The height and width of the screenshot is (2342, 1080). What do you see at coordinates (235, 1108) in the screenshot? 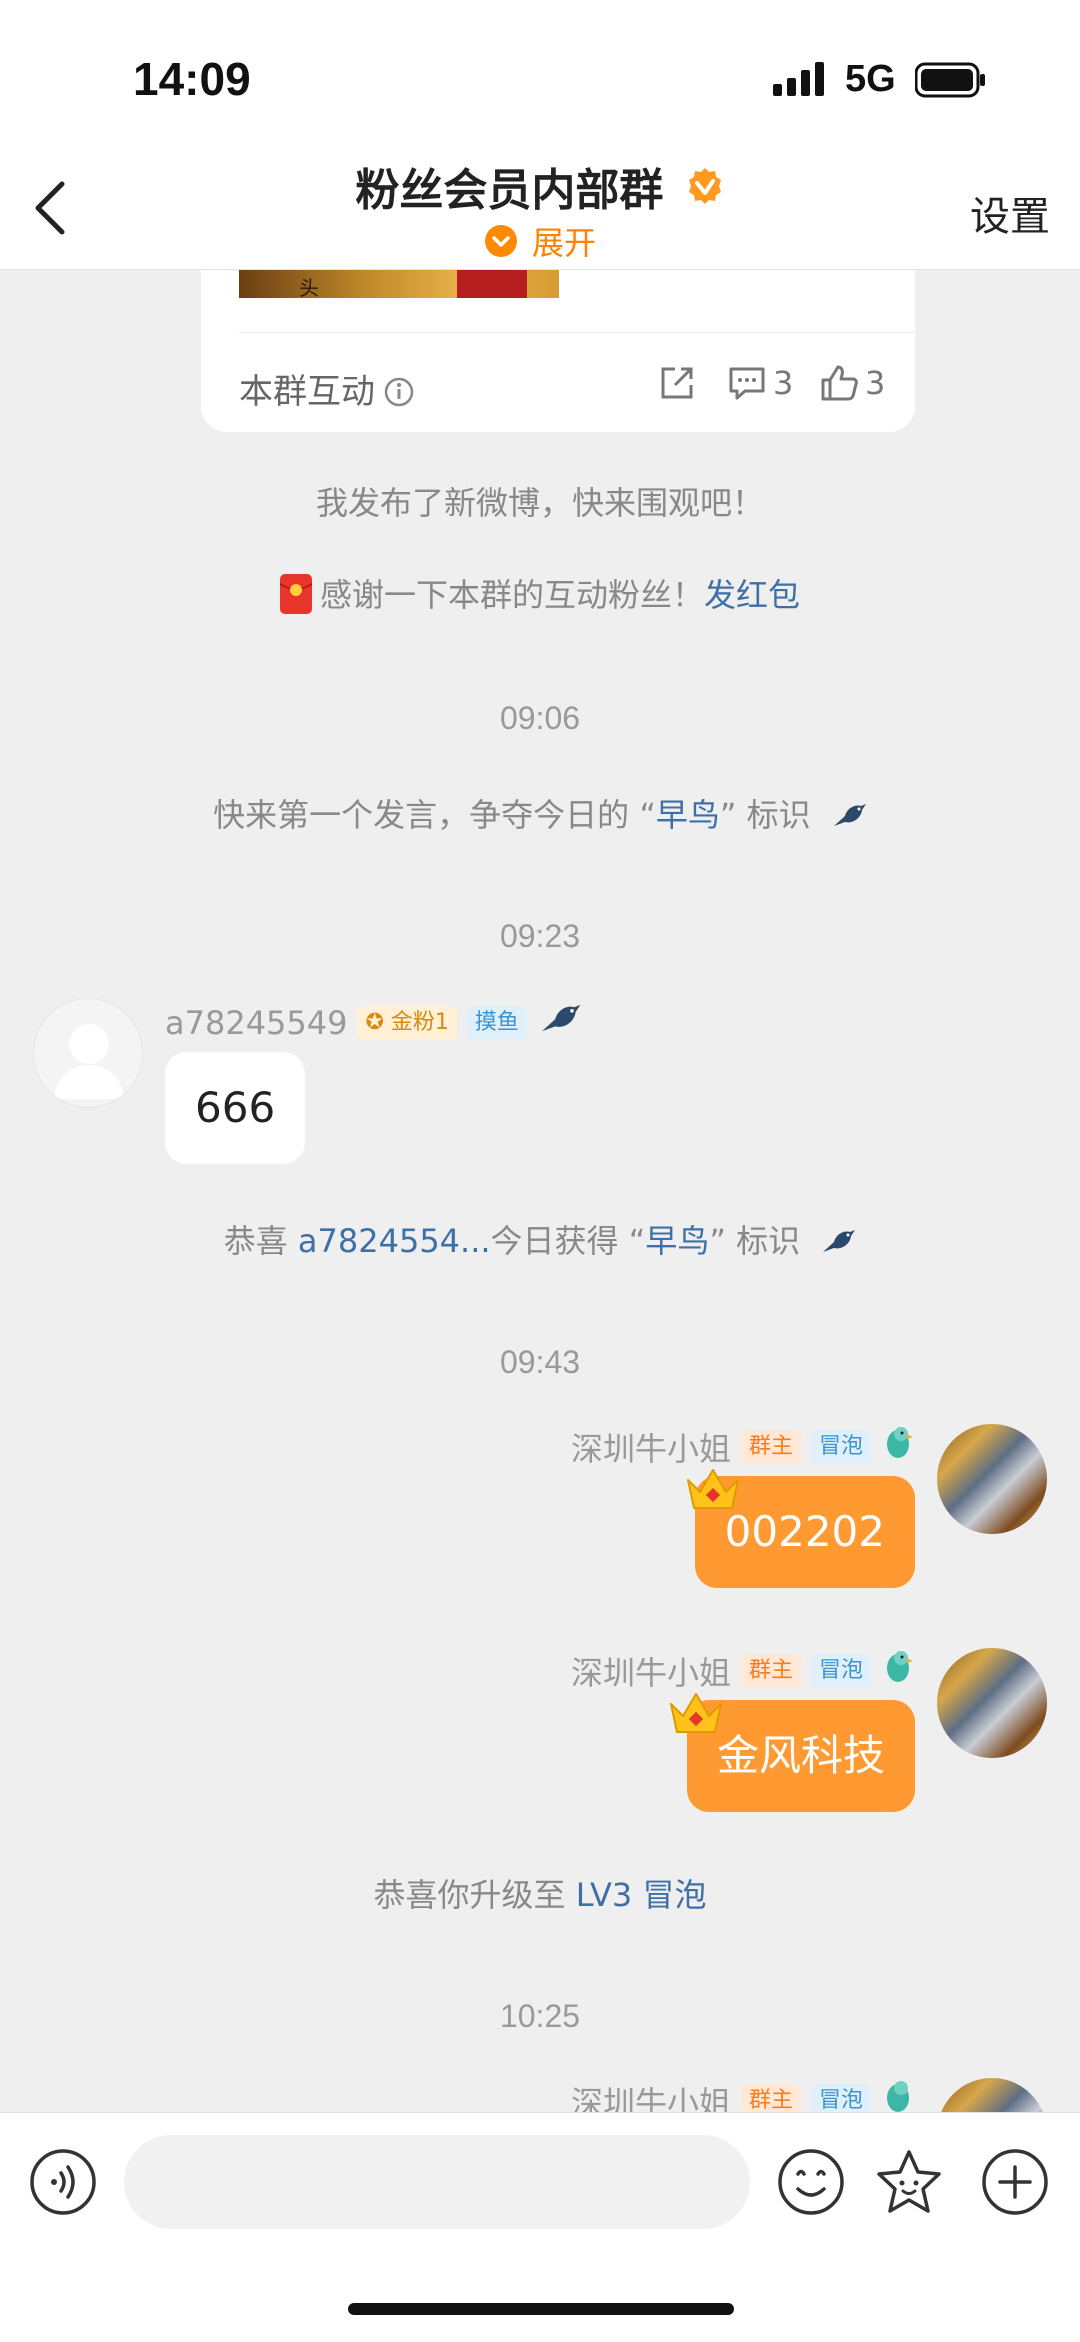
I see `message-bubble: 666` at bounding box center [235, 1108].